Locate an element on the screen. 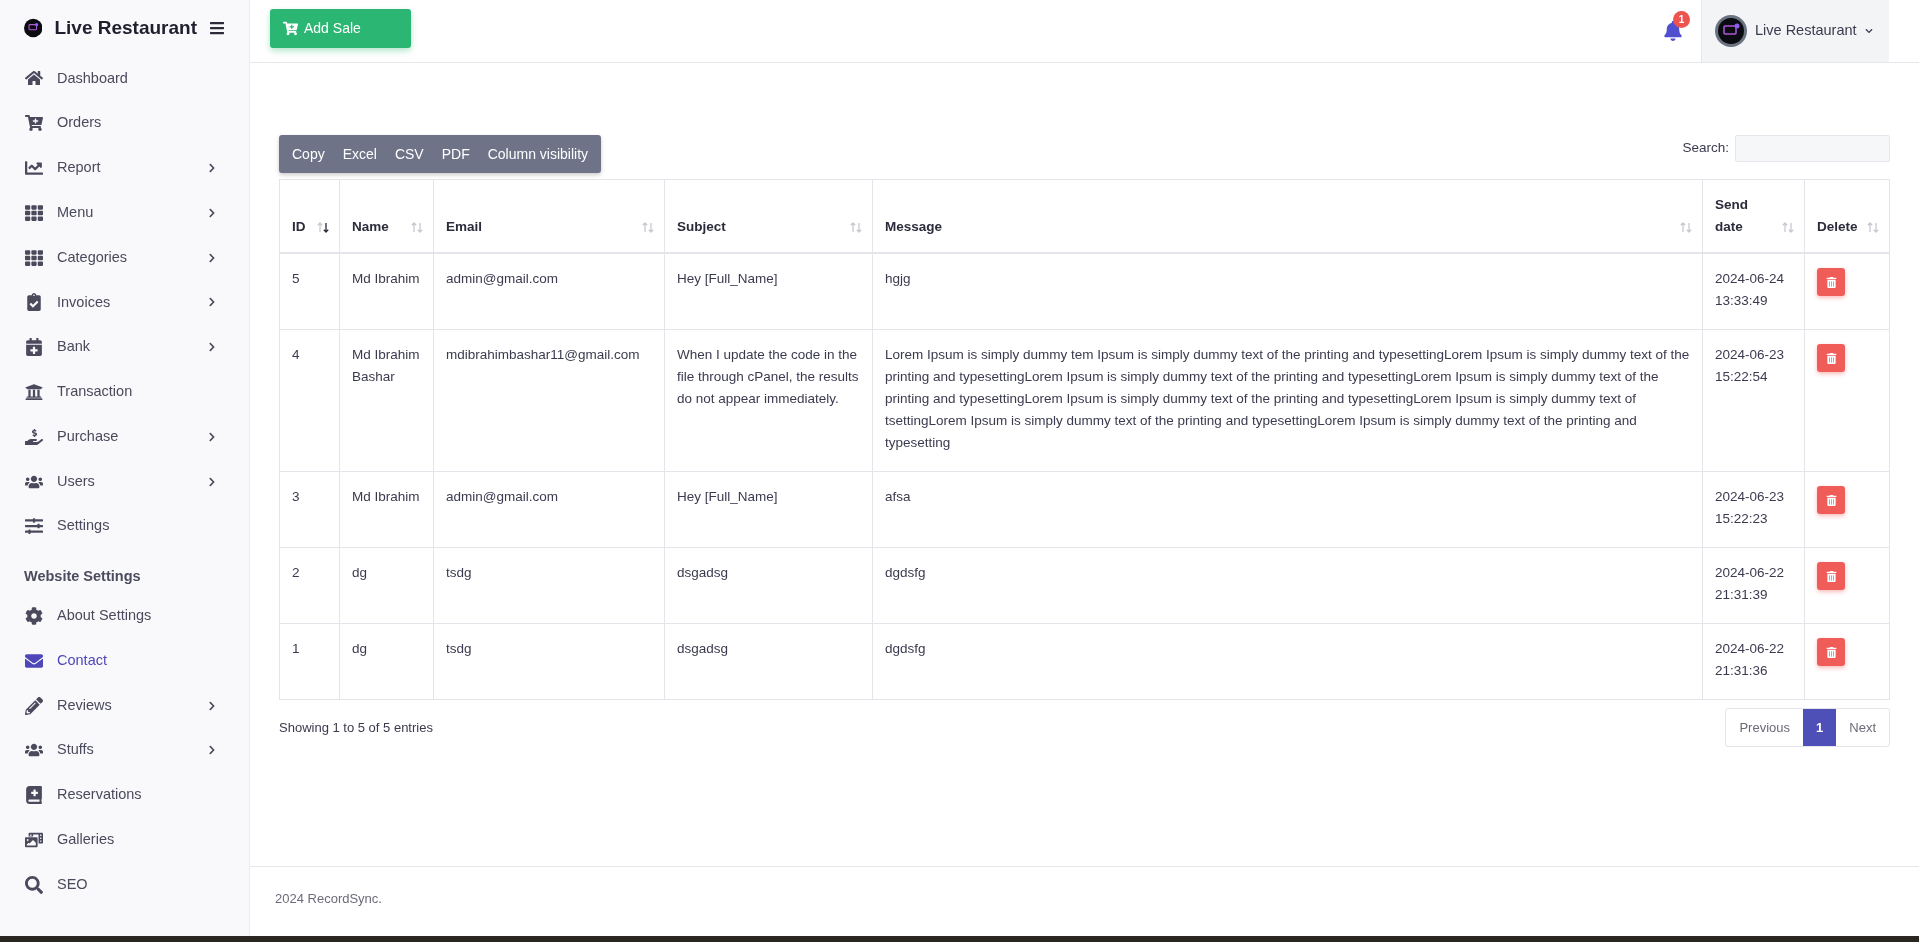 This screenshot has height=942, width=1919. sidebar-label: Transaction is located at coordinates (95, 392).